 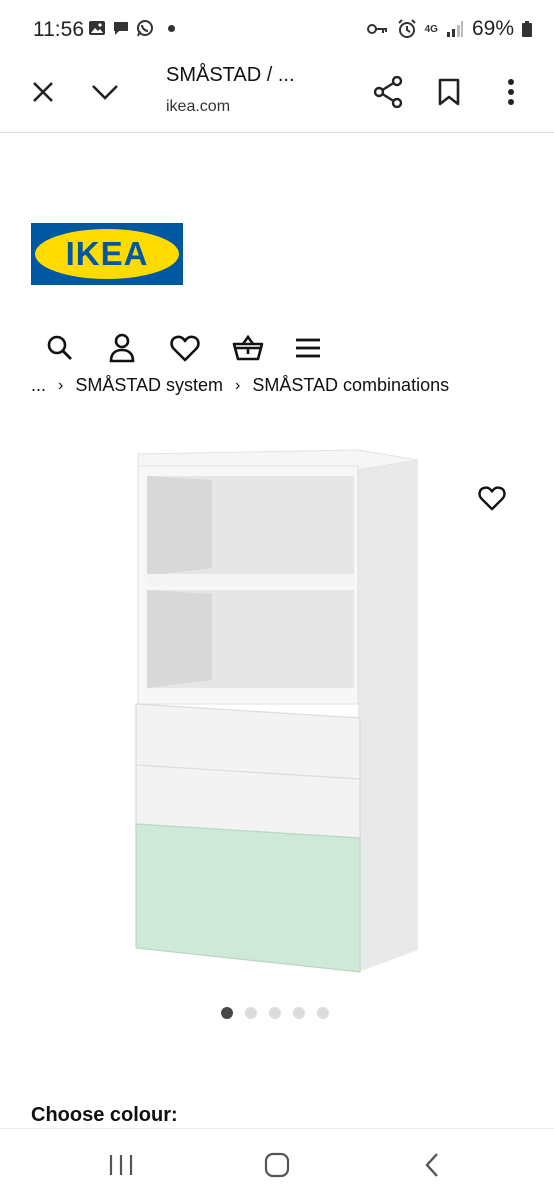 What do you see at coordinates (179, 639) in the screenshot?
I see `lower-shelf-inner-wall` at bounding box center [179, 639].